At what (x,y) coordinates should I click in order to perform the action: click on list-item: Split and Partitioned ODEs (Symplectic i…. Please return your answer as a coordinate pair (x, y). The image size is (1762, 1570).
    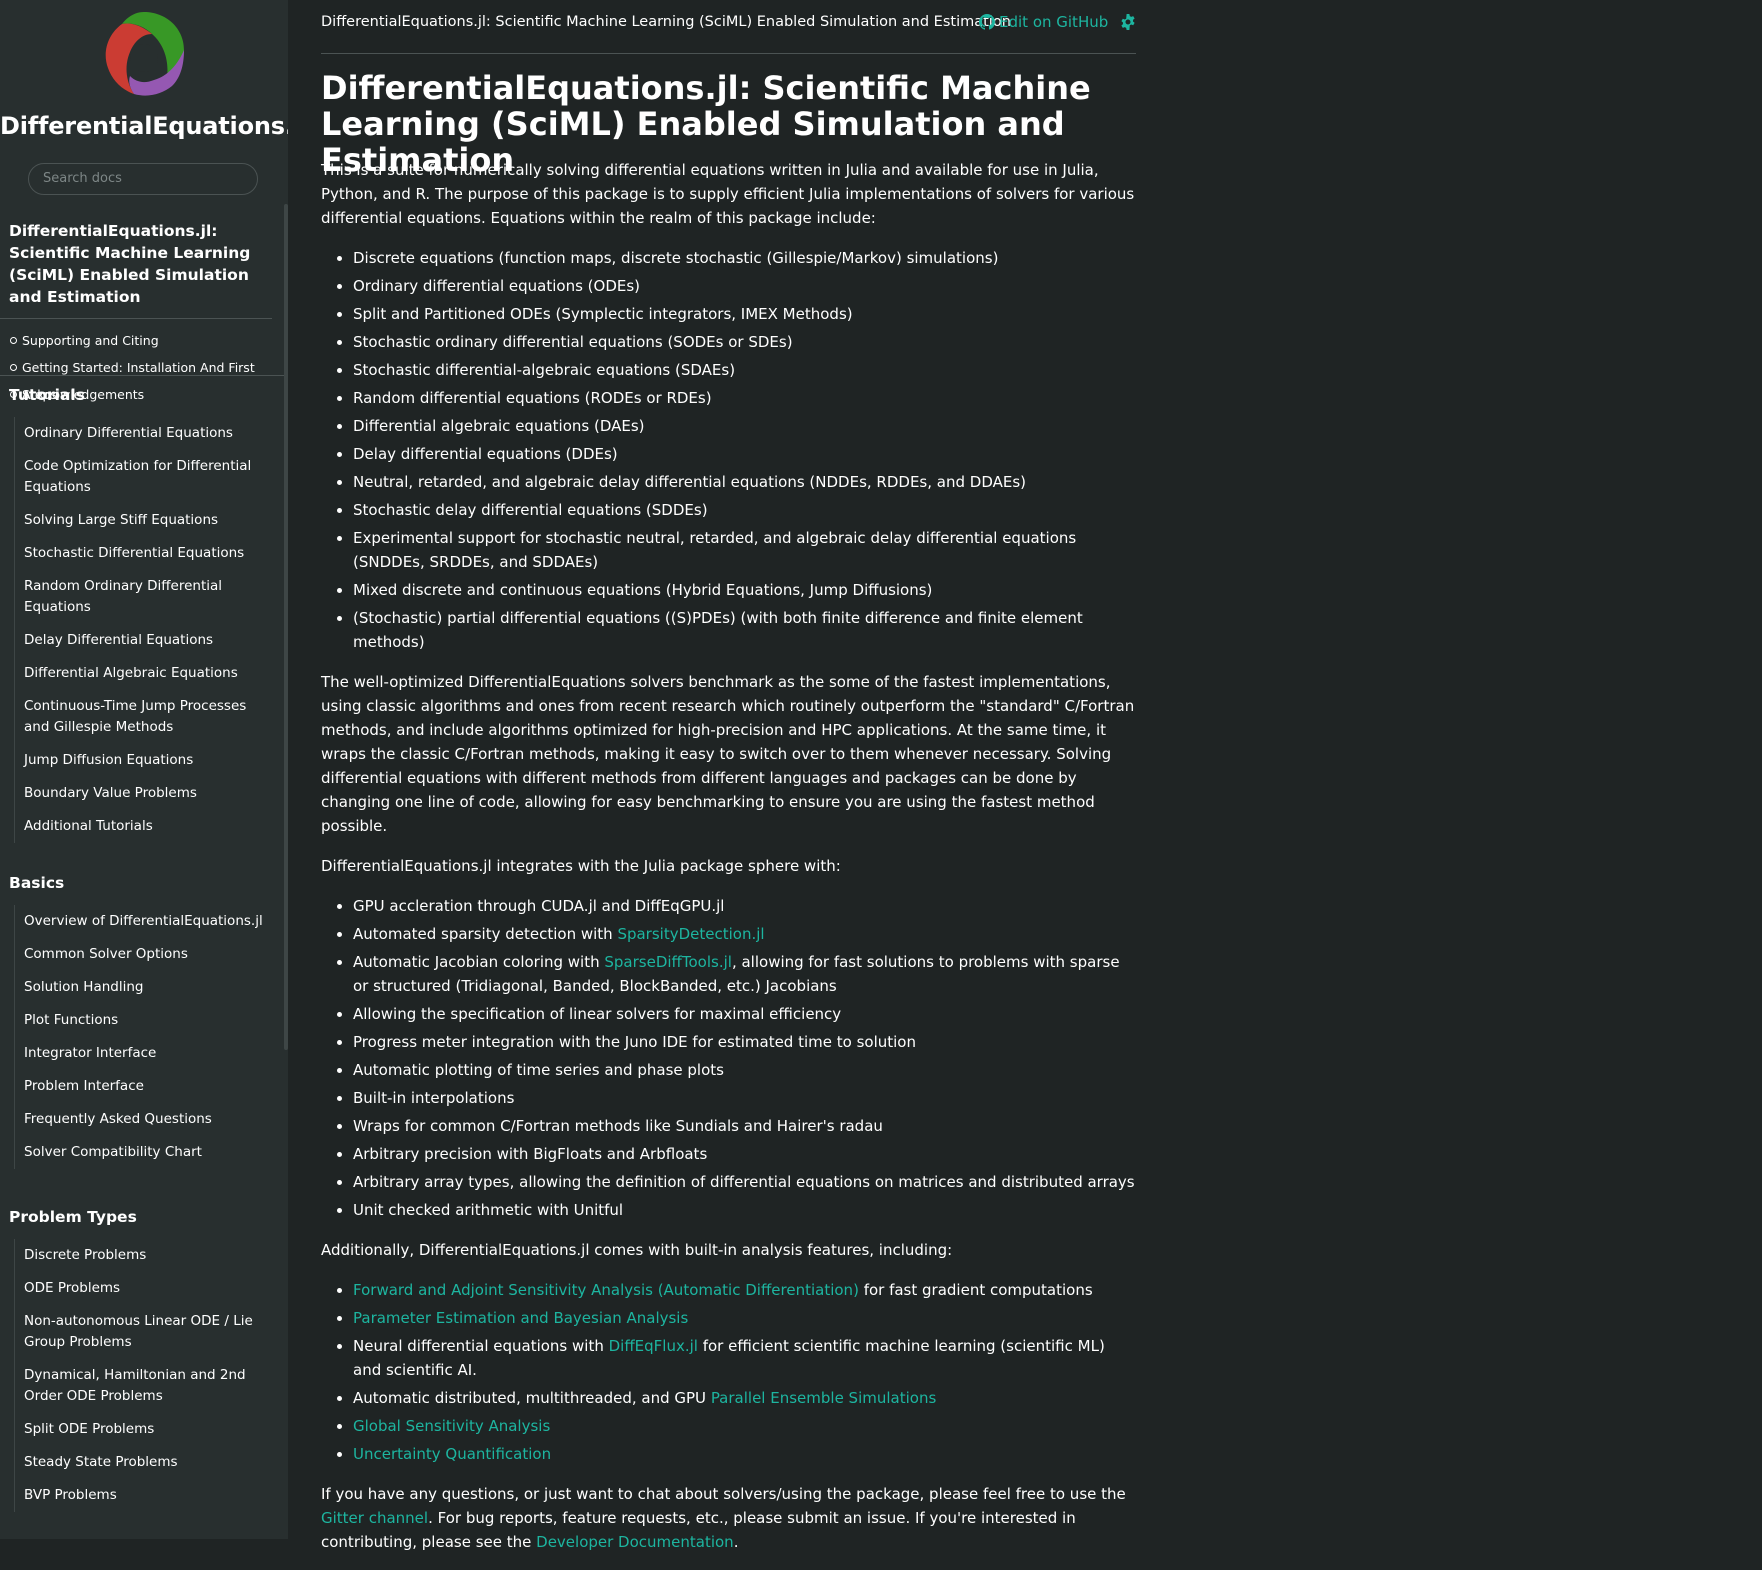
    Looking at the image, I should click on (744, 314).